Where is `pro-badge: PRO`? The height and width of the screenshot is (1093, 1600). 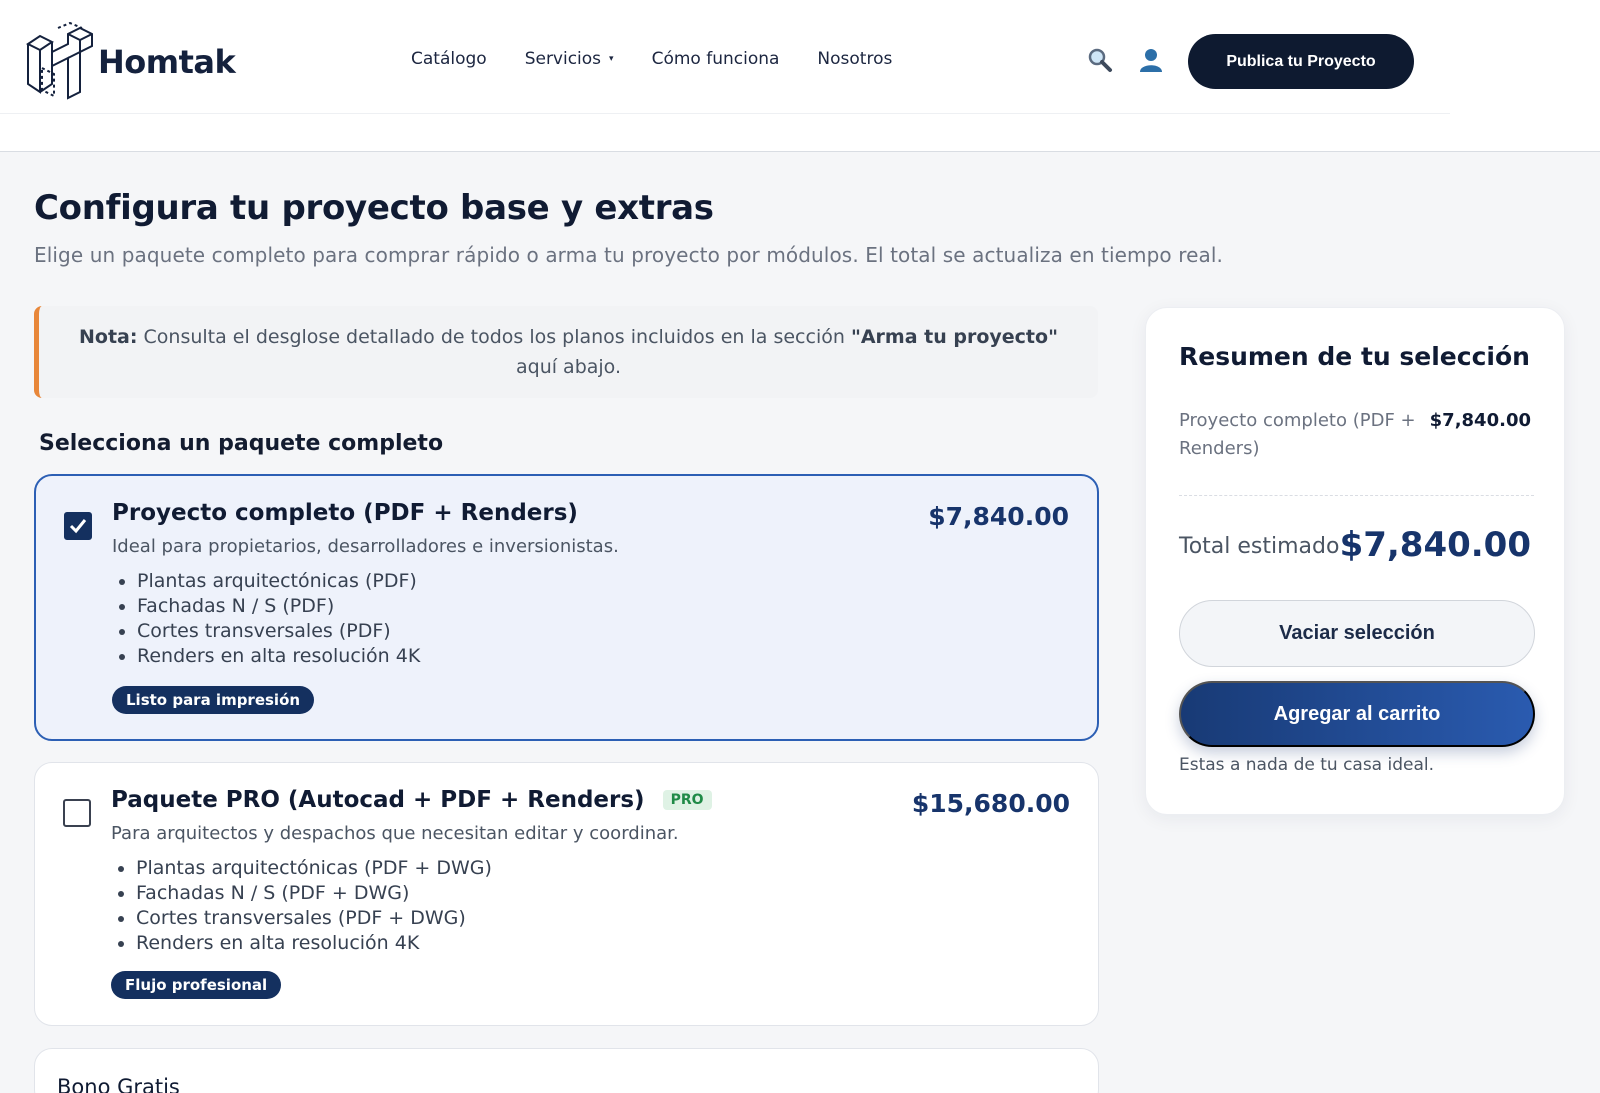 pro-badge: PRO is located at coordinates (687, 800).